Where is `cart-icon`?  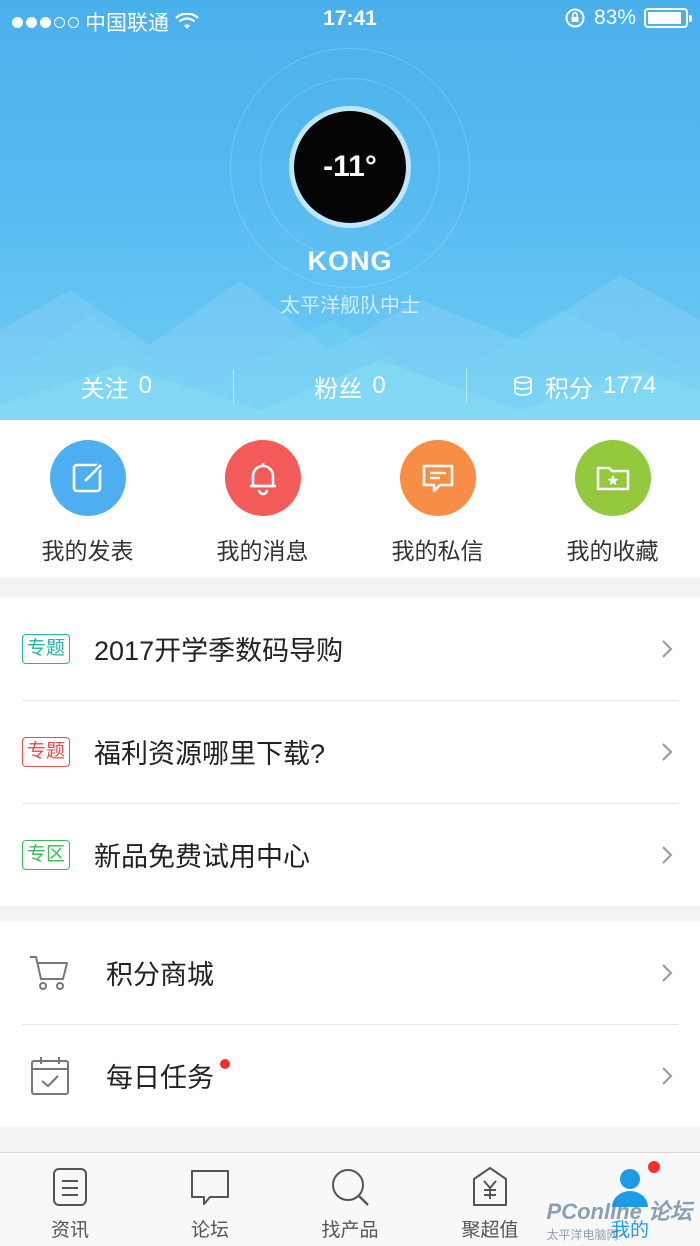 cart-icon is located at coordinates (49, 972).